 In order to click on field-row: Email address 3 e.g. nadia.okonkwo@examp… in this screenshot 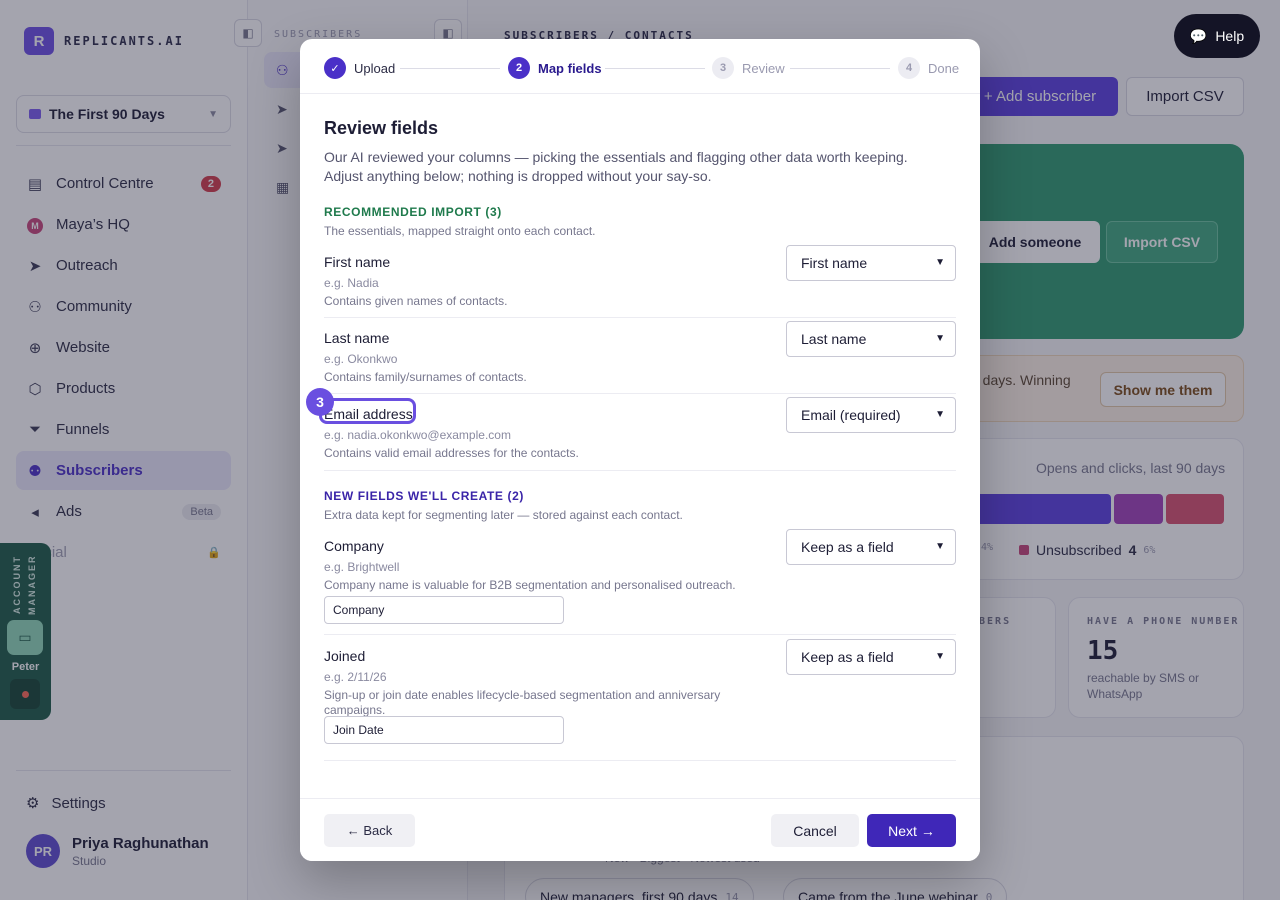, I will do `click(631, 429)`.